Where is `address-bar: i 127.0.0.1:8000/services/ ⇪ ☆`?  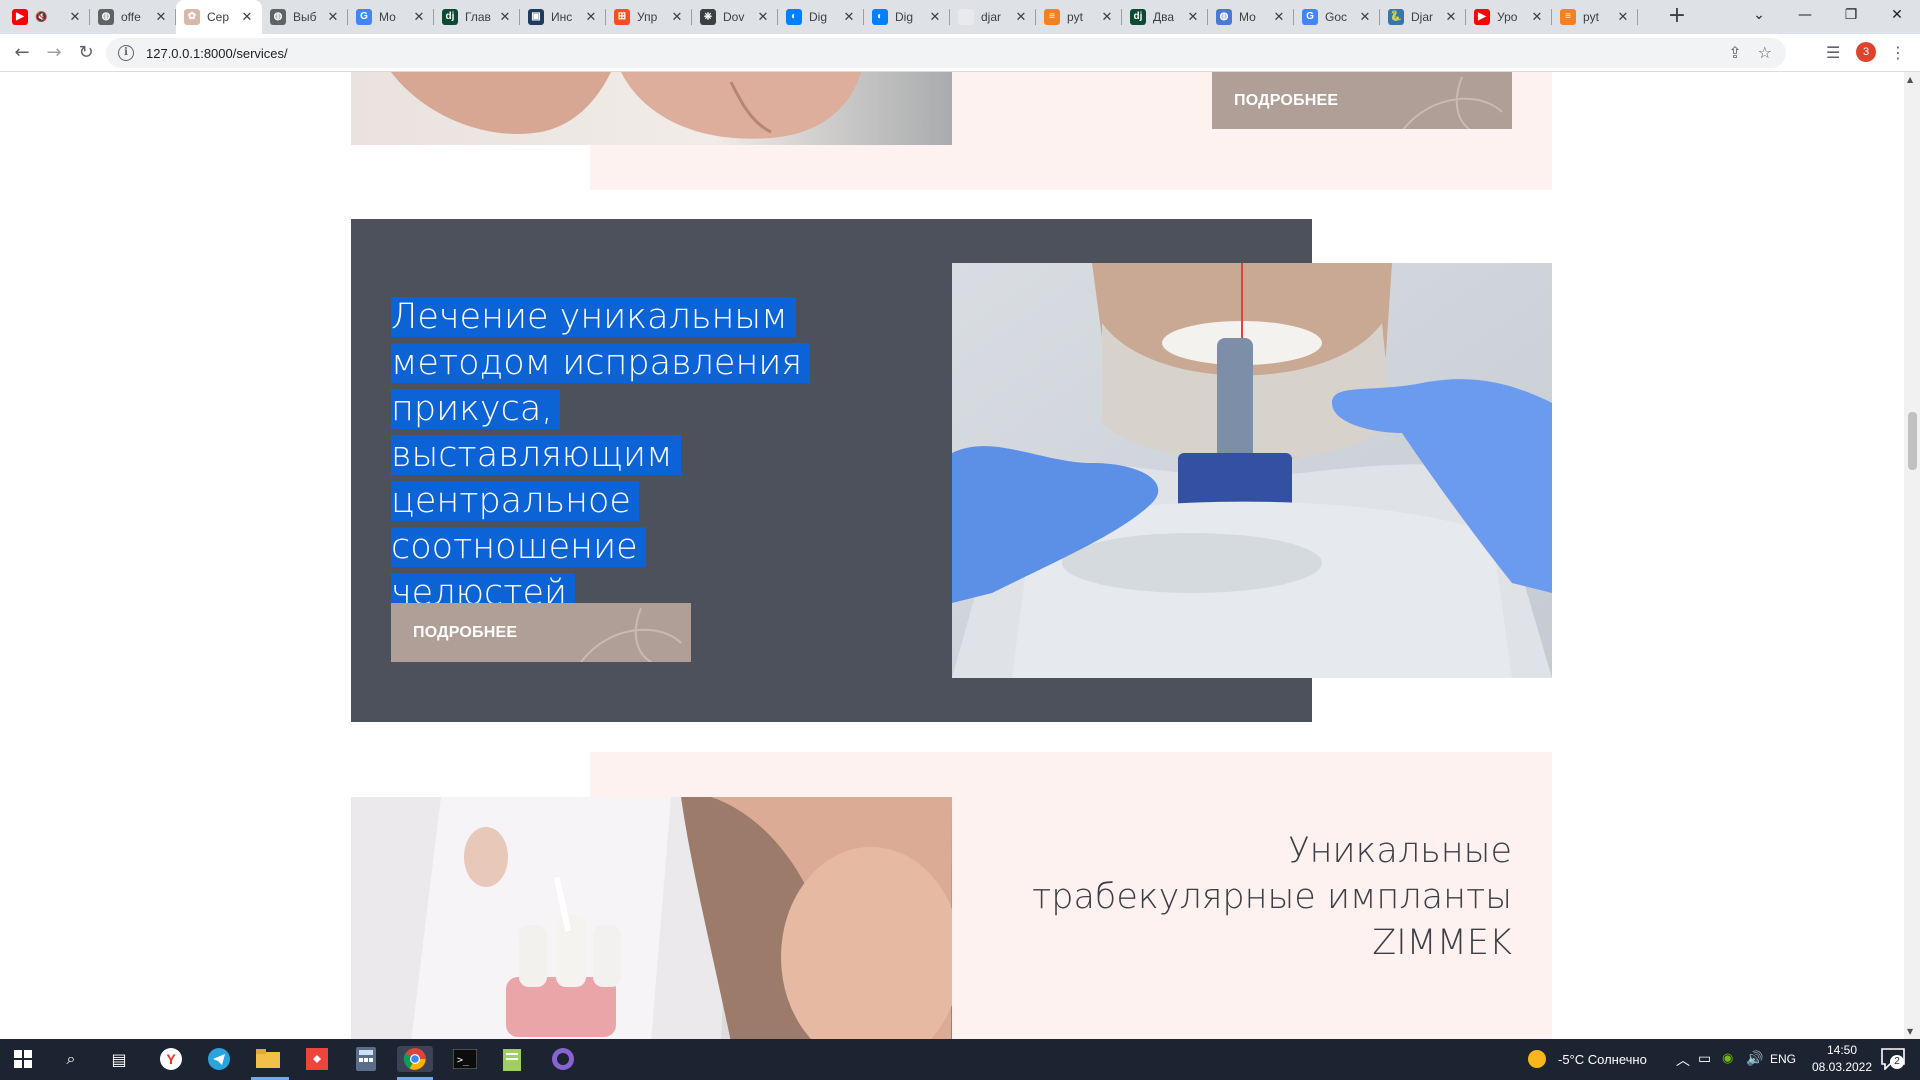
address-bar: i 127.0.0.1:8000/services/ ⇪ ☆ is located at coordinates (946, 53).